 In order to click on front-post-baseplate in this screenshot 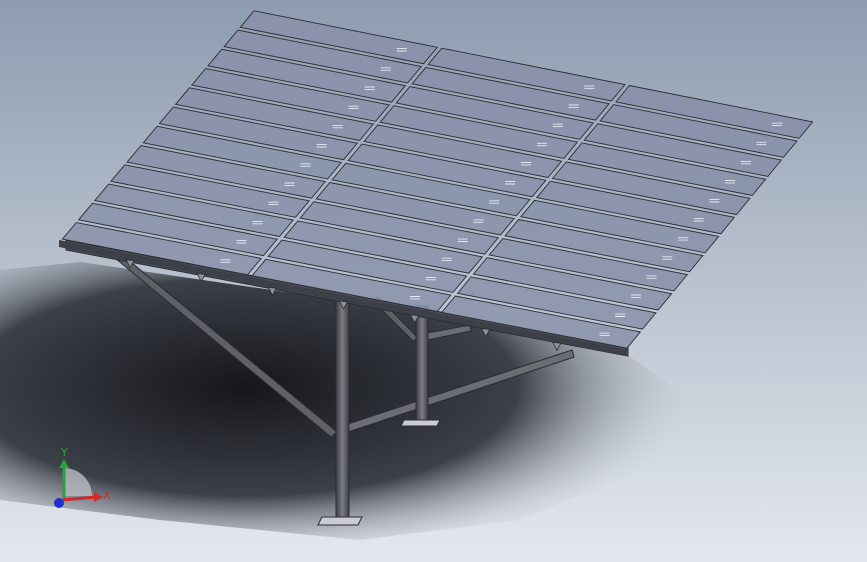, I will do `click(340, 521)`.